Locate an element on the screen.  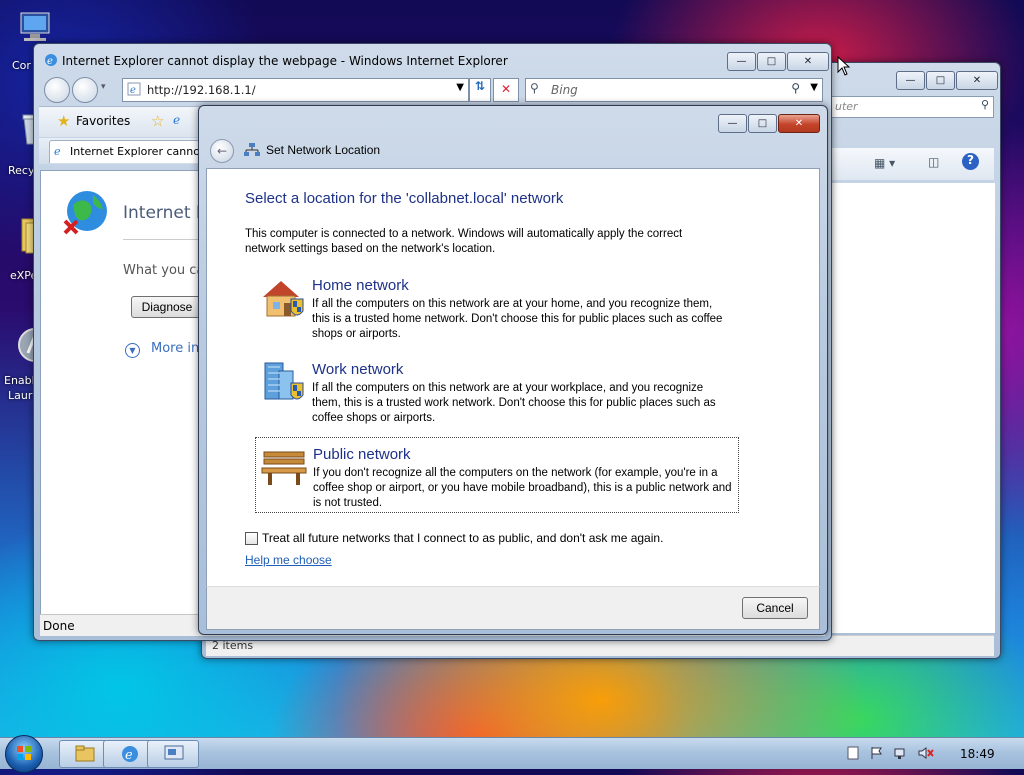
error-question: What you ca is located at coordinates (164, 270).